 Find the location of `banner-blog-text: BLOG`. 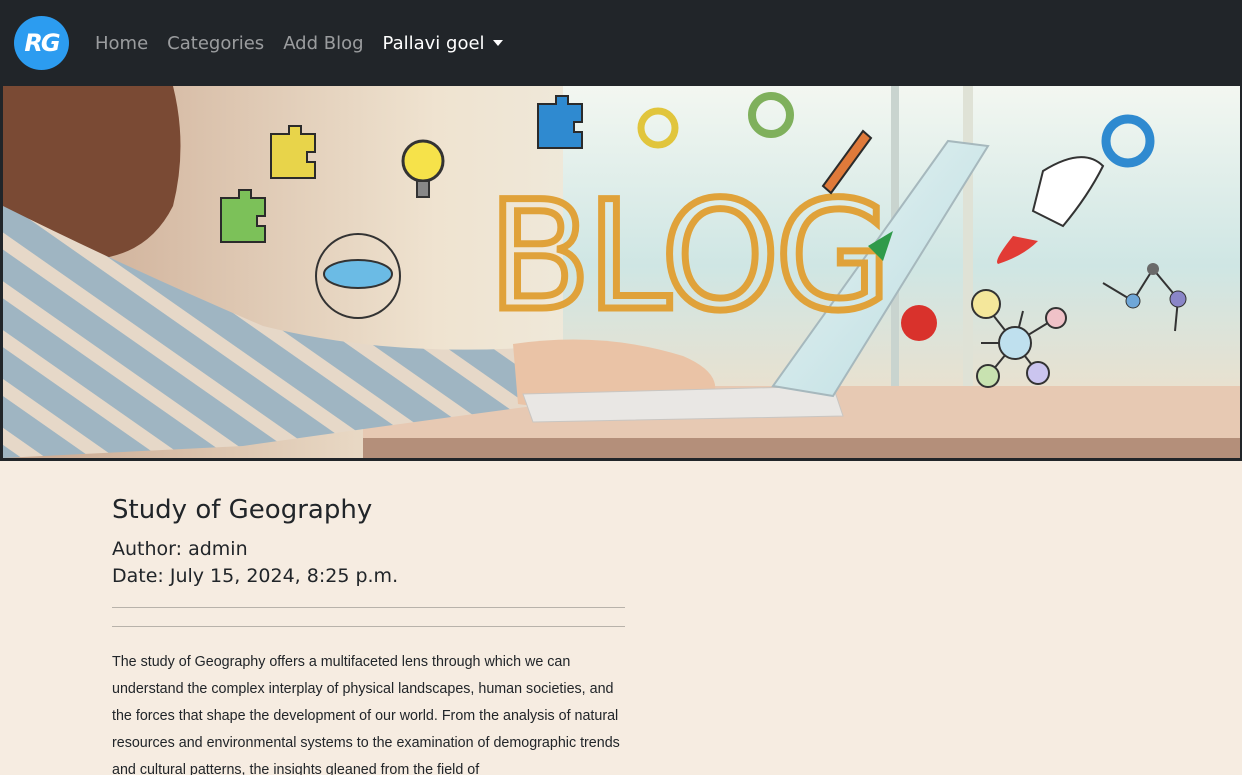

banner-blog-text: BLOG is located at coordinates (687, 257).